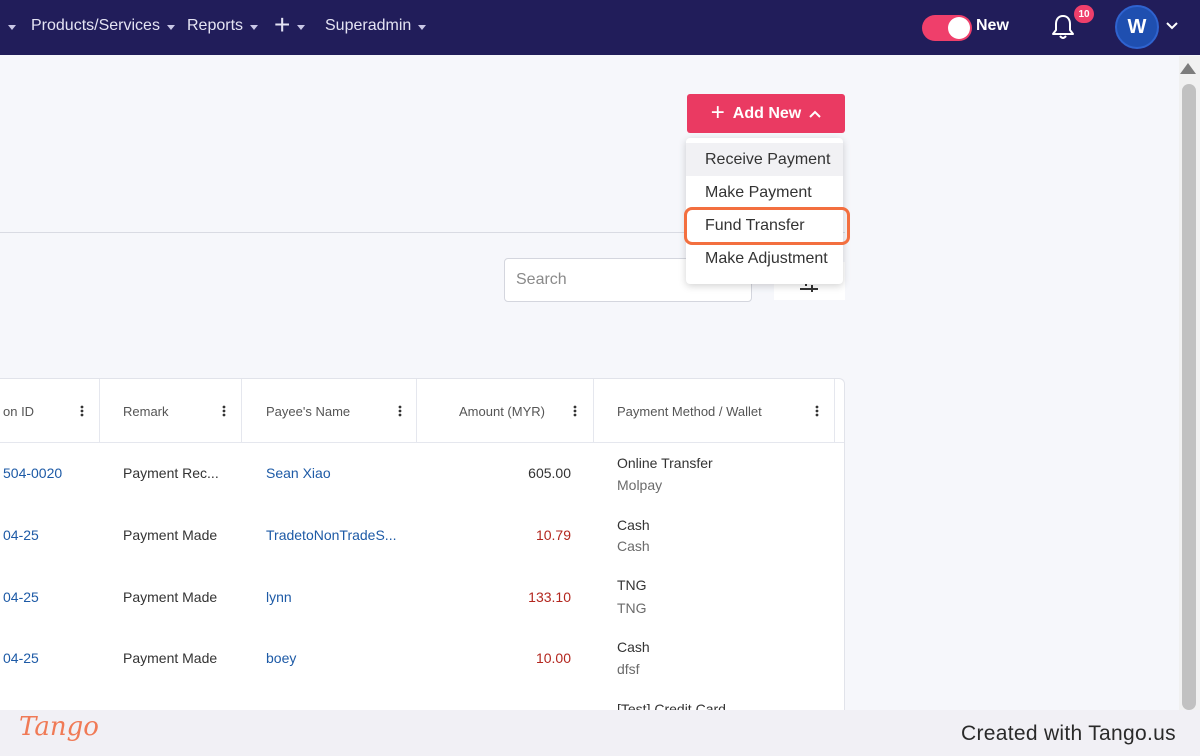 The width and height of the screenshot is (1200, 756). I want to click on chevron-down-icon, so click(1172, 25).